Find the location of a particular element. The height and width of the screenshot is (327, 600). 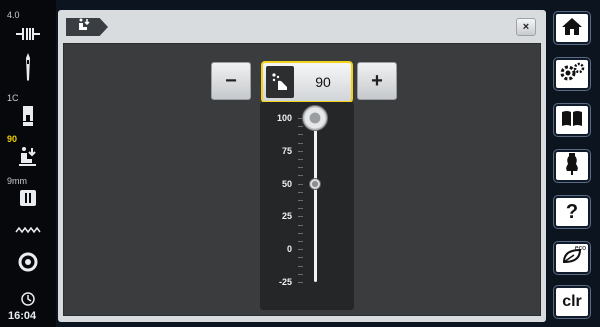

tutorial-button is located at coordinates (572, 120).